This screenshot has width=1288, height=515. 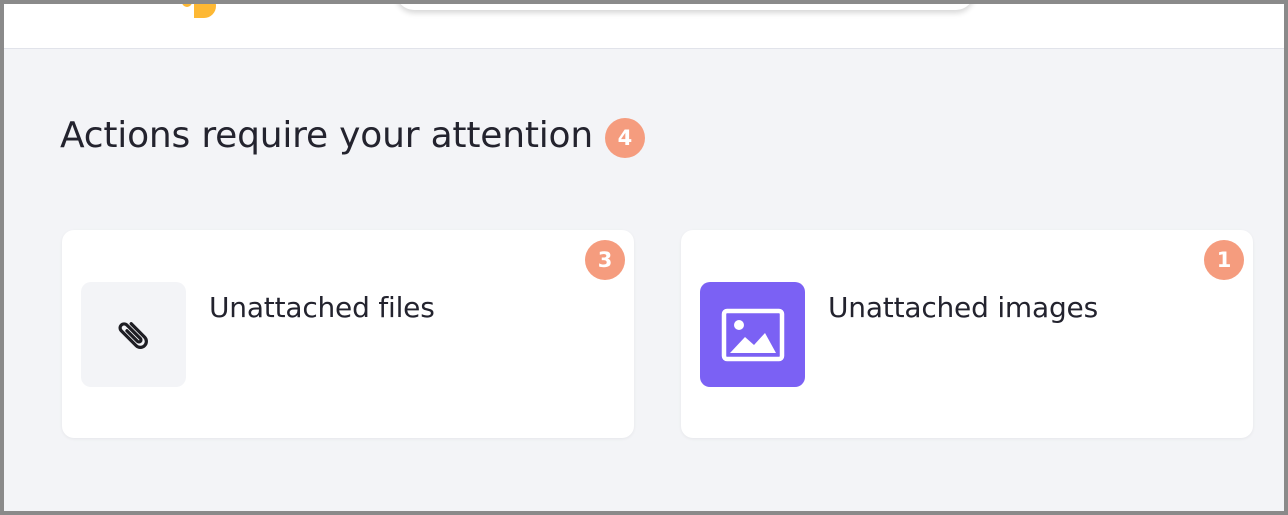 I want to click on logo-mark-icon, so click(x=196, y=10).